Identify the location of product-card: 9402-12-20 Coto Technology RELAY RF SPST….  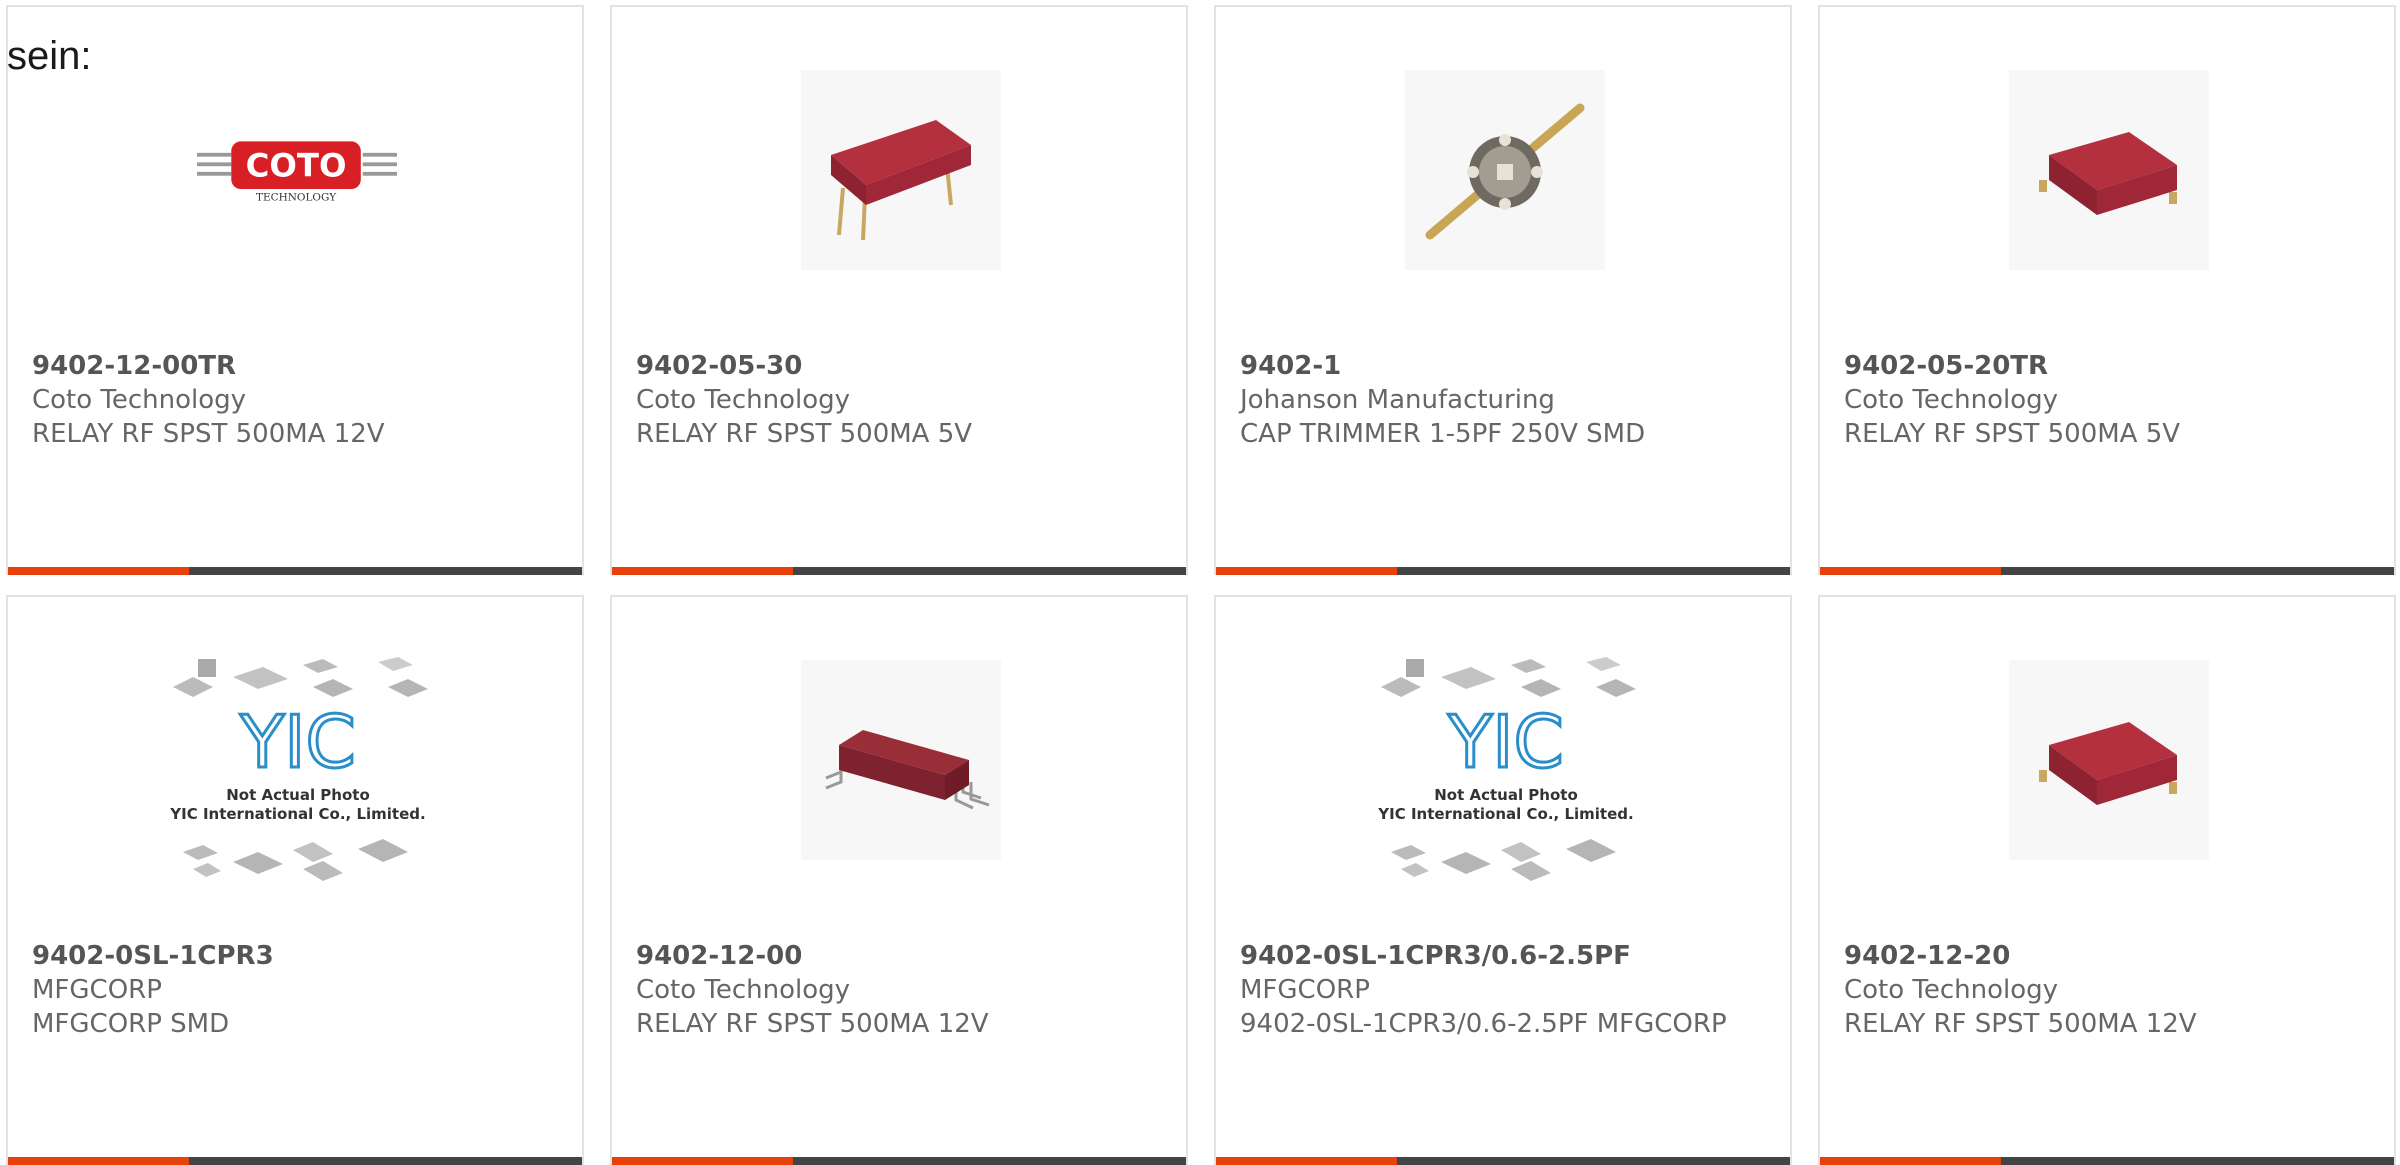
(2107, 880).